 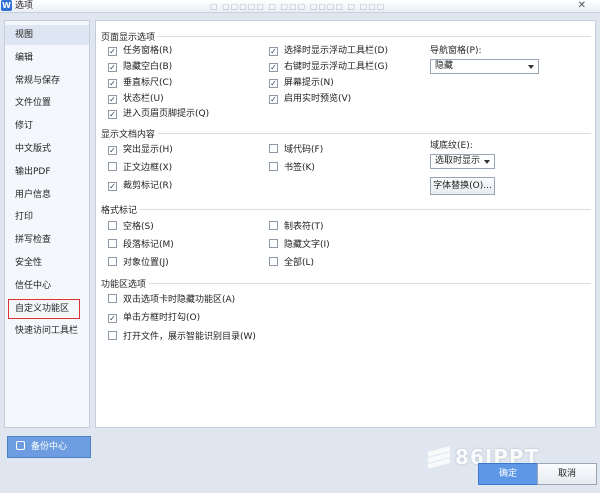 I want to click on sidebar-item-trust-center: 信任中心, so click(x=47, y=286).